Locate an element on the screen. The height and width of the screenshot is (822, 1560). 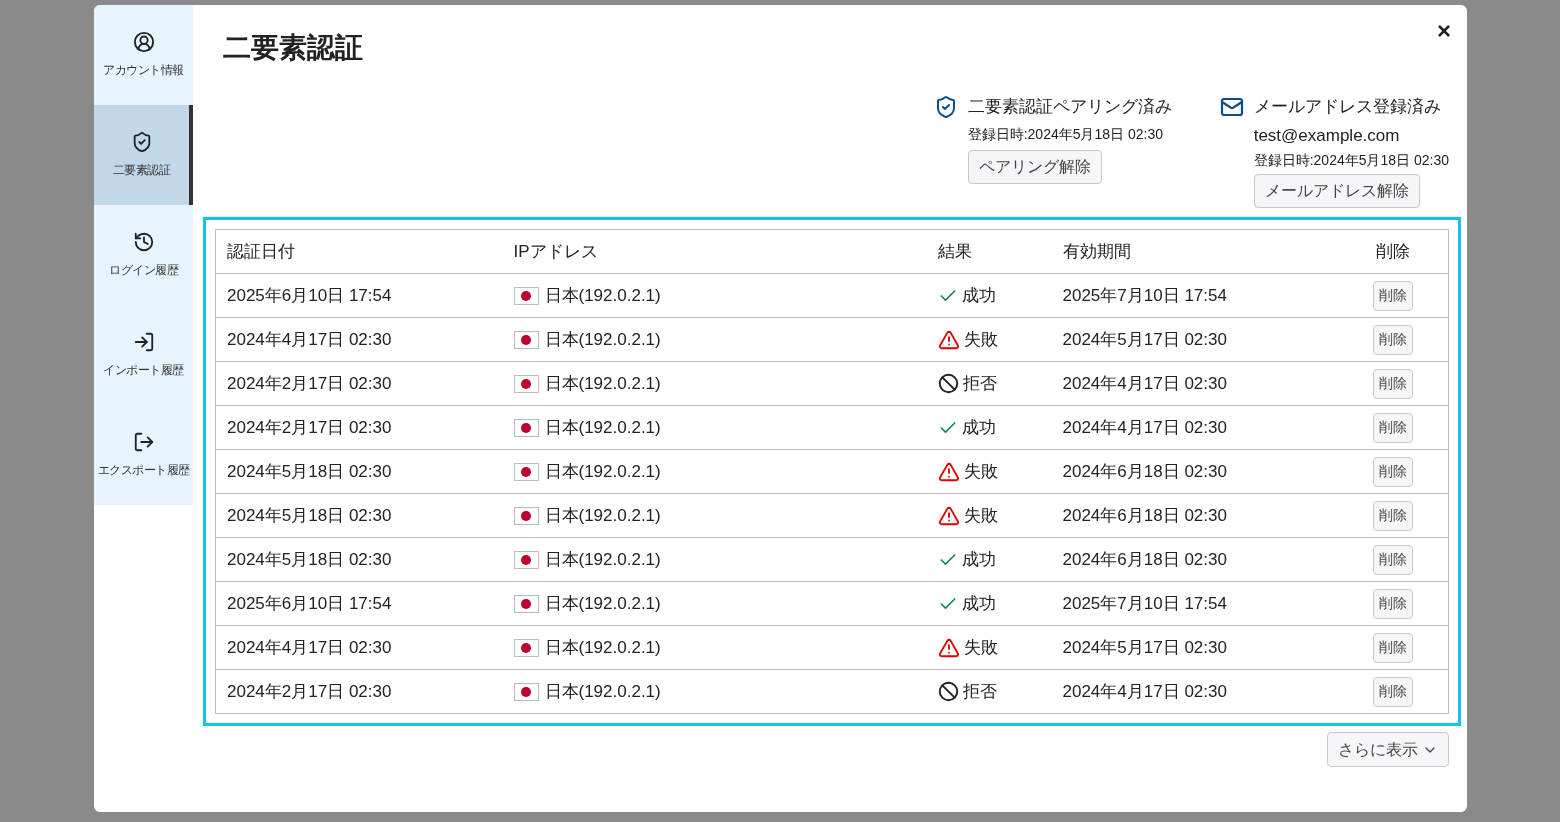
show-more-button: さらに表示 is located at coordinates (1388, 749).